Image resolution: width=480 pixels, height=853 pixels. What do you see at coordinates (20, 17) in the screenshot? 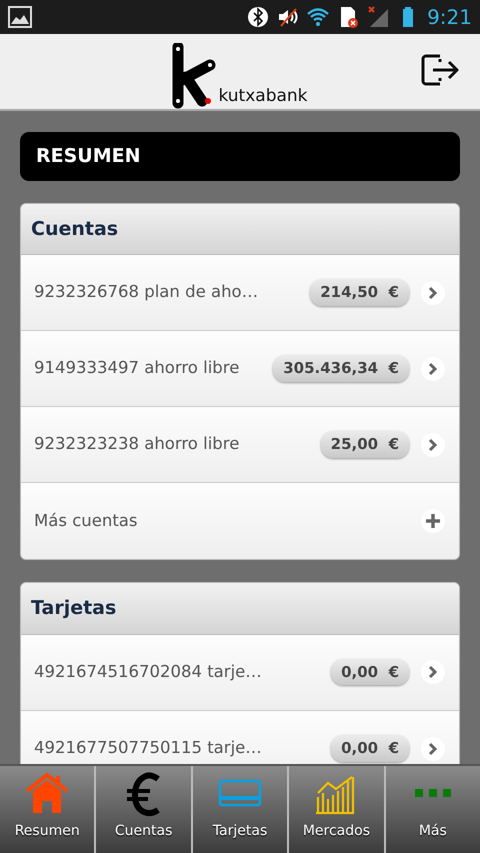
I see `picture-notification-icon` at bounding box center [20, 17].